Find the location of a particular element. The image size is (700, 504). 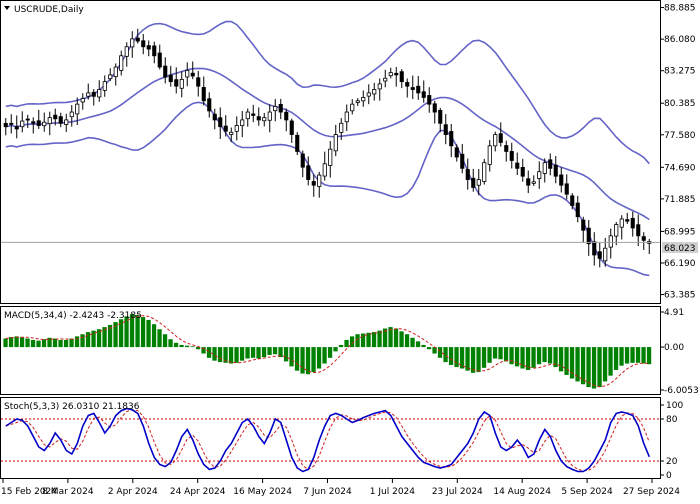

price-axis-label: 63.385 is located at coordinates (680, 296).